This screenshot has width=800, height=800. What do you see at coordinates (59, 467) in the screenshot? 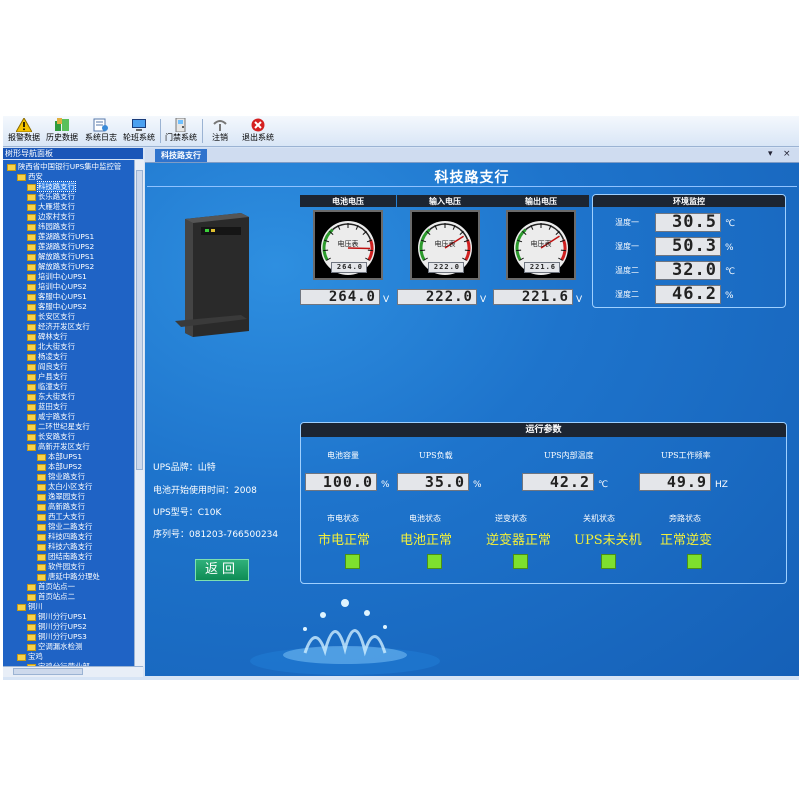
I see `tree-item: 本部UPS2` at bounding box center [59, 467].